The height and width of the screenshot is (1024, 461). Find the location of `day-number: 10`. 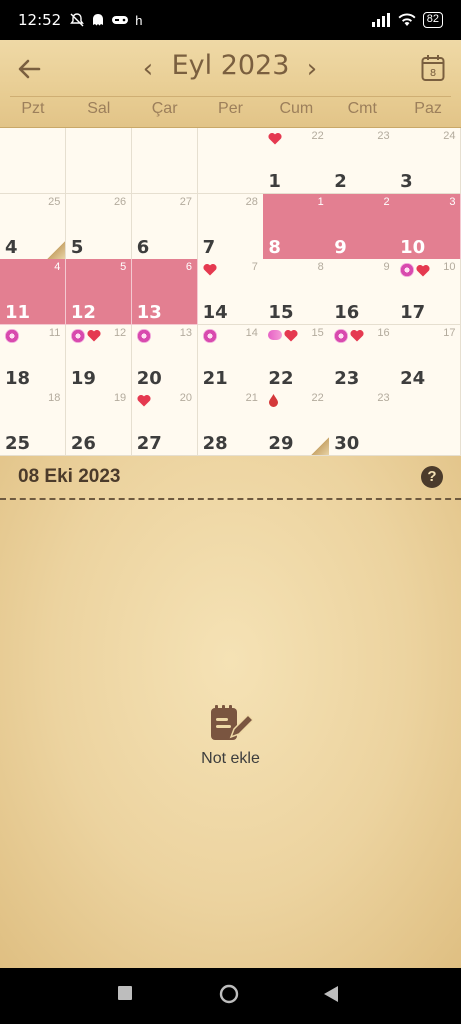

day-number: 10 is located at coordinates (413, 247).